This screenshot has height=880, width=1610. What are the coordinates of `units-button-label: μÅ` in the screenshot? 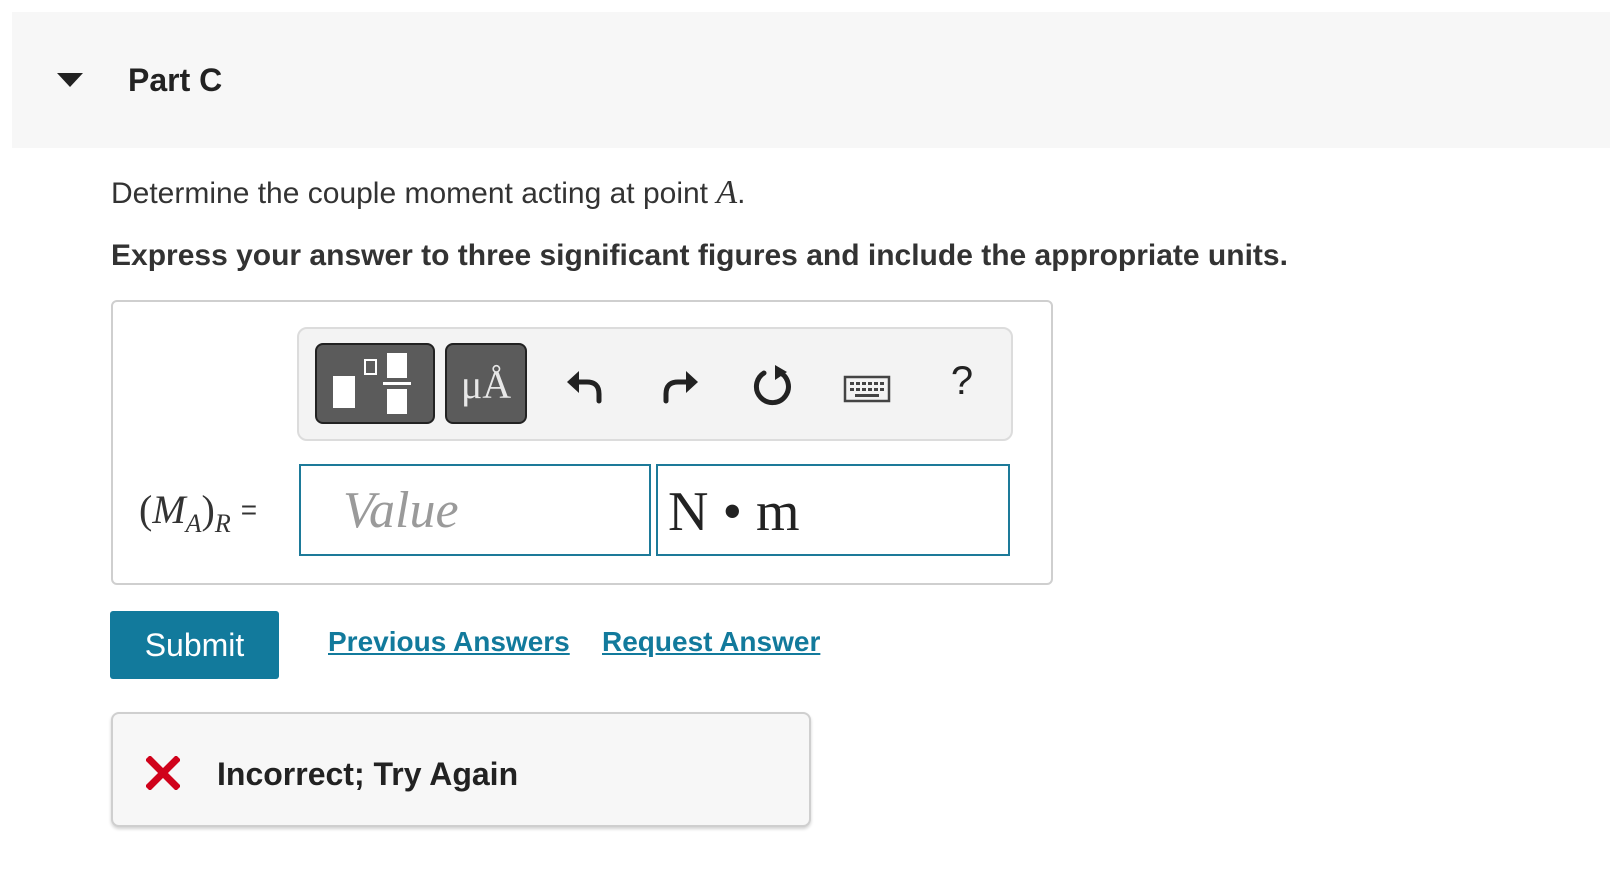 It's located at (486, 384).